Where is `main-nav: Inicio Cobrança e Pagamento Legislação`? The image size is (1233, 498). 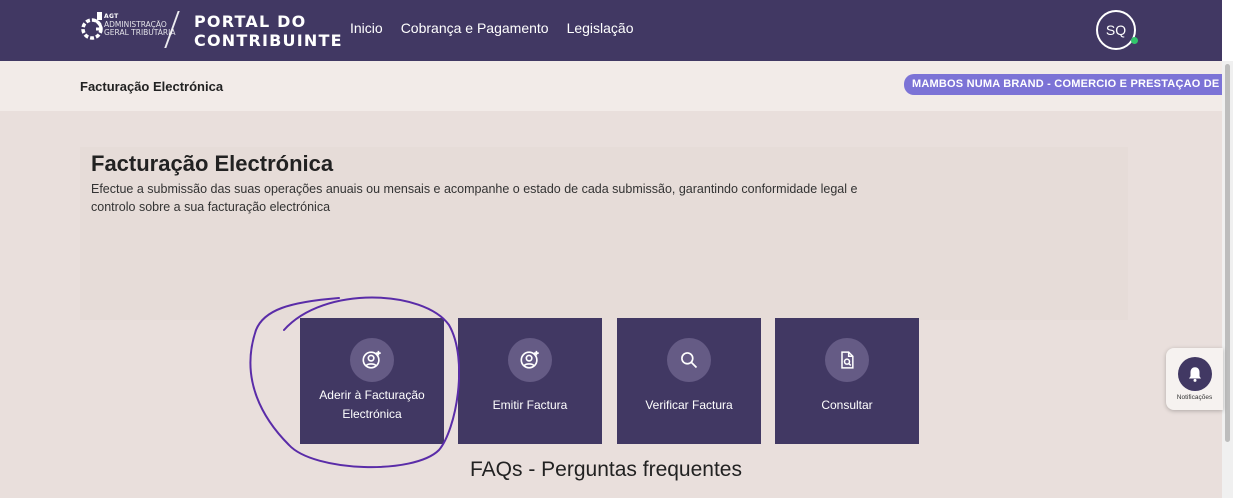
main-nav: Inicio Cobrança e Pagamento Legislação is located at coordinates (492, 28).